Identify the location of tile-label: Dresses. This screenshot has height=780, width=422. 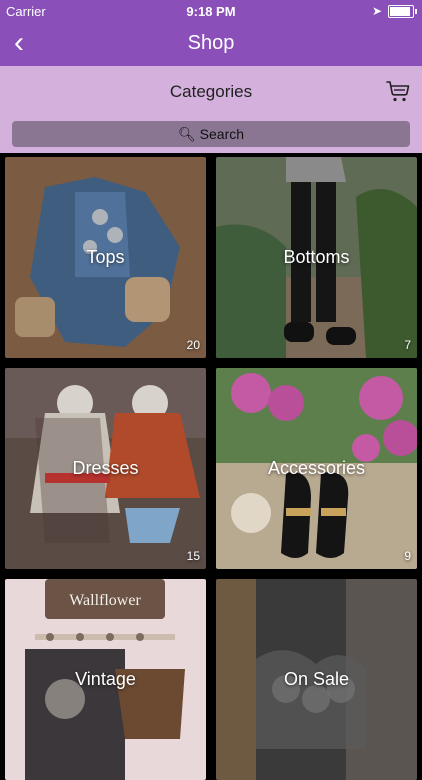
(105, 468).